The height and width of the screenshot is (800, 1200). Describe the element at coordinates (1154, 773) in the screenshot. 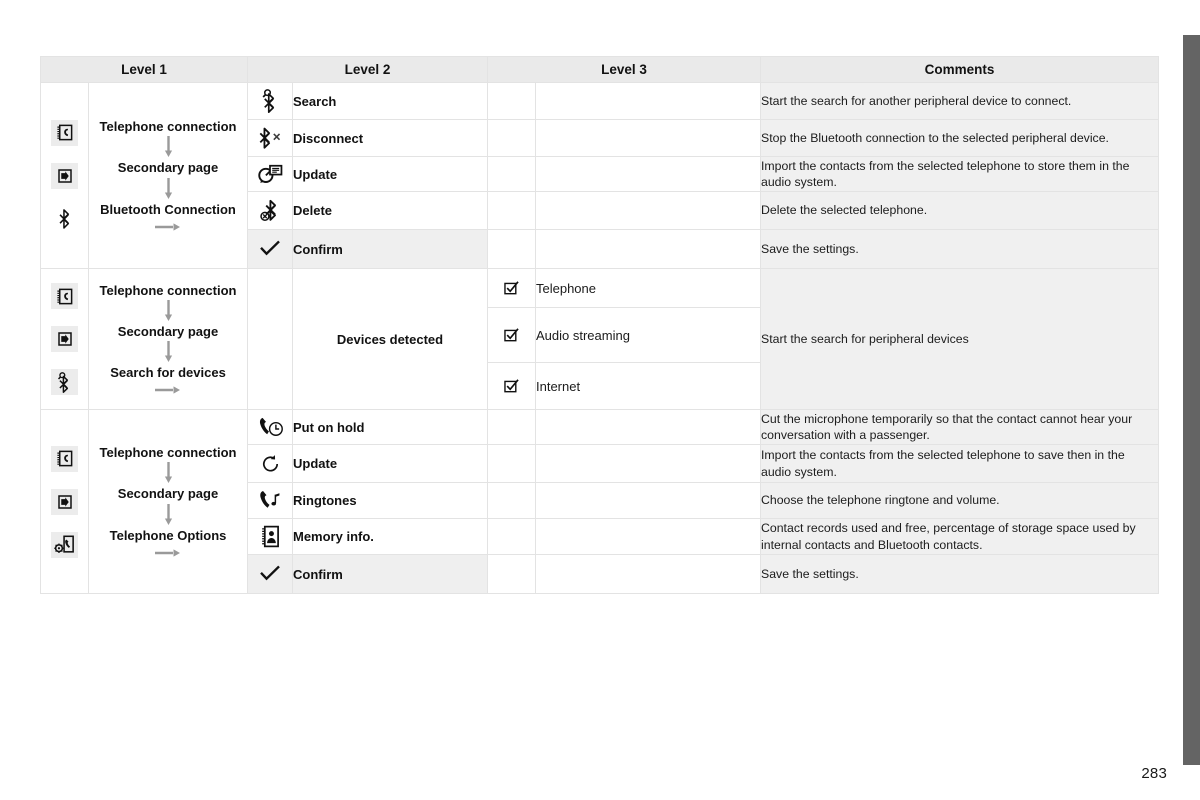

I see `page-number: 283` at that location.